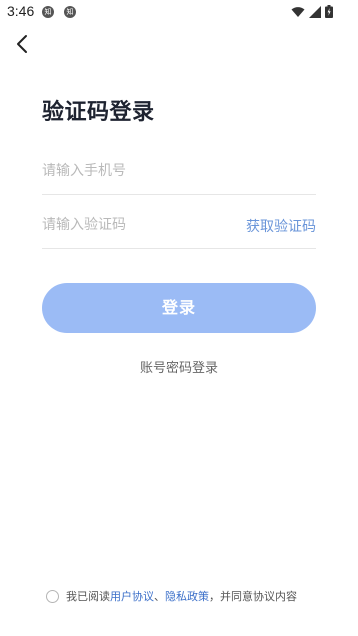  What do you see at coordinates (21, 11) in the screenshot?
I see `status-time: 3:46` at bounding box center [21, 11].